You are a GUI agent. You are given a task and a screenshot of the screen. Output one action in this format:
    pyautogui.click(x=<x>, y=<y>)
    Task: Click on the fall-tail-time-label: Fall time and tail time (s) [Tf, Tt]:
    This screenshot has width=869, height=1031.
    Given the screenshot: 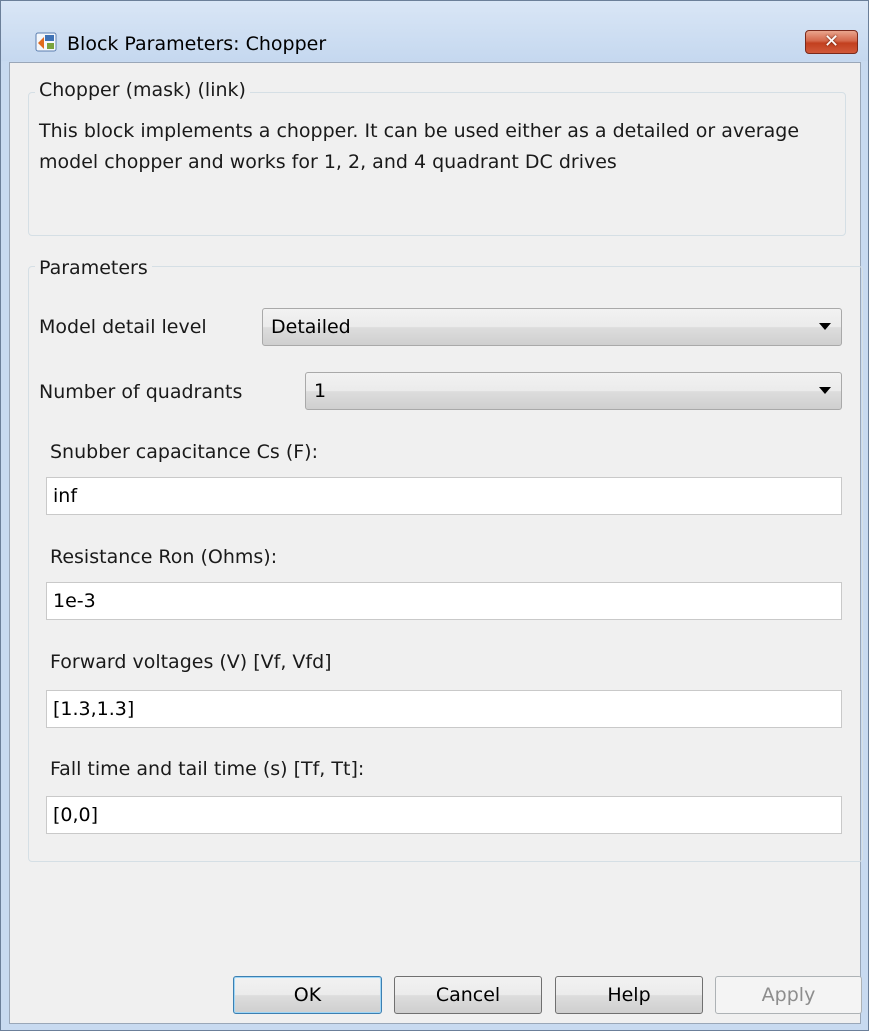 What is the action you would take?
    pyautogui.click(x=207, y=769)
    